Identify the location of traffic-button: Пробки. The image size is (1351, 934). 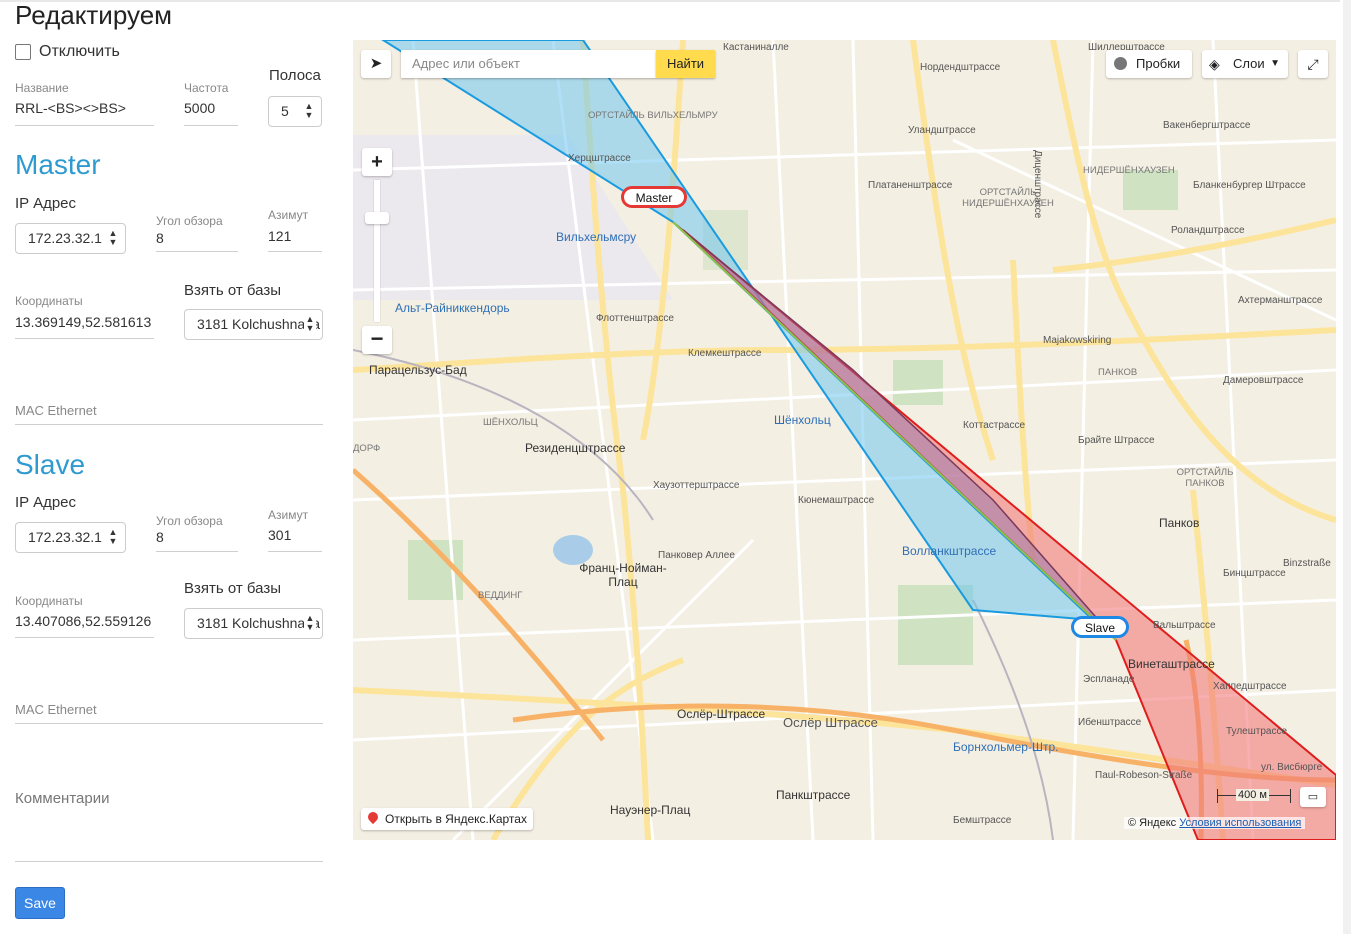
(1149, 64).